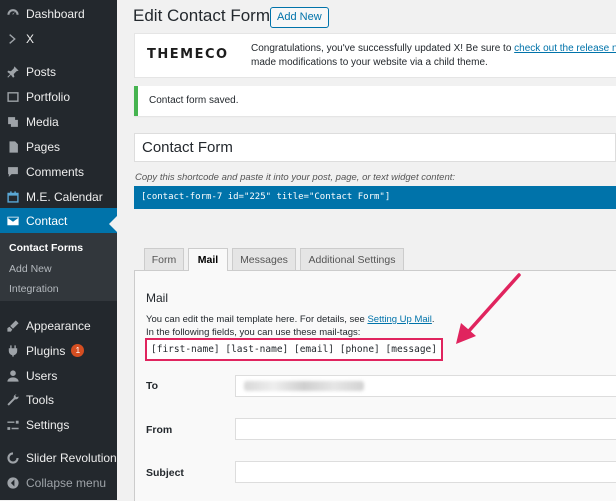  Describe the element at coordinates (375, 101) in the screenshot. I see `saved-notice: Contact form saved.` at that location.